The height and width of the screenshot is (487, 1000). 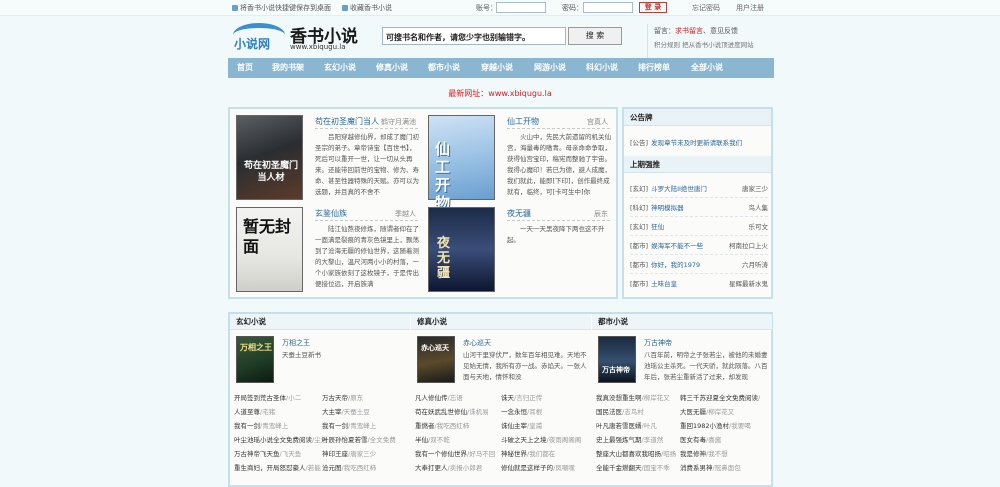 I want to click on list-item: 大医无疆/柳岸花又, so click(x=707, y=412).